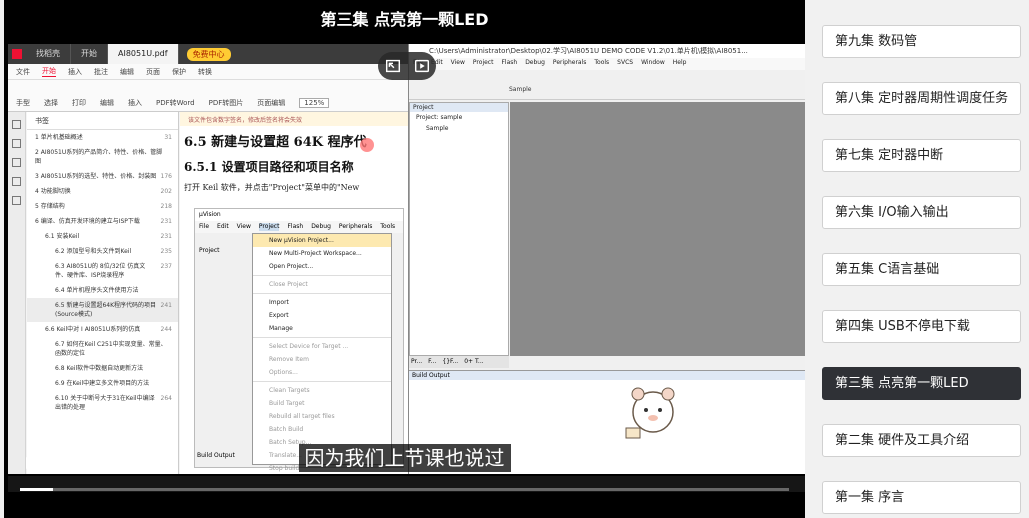 Image resolution: width=1029 pixels, height=518 pixels. I want to click on more-options-icon, so click(778, 463).